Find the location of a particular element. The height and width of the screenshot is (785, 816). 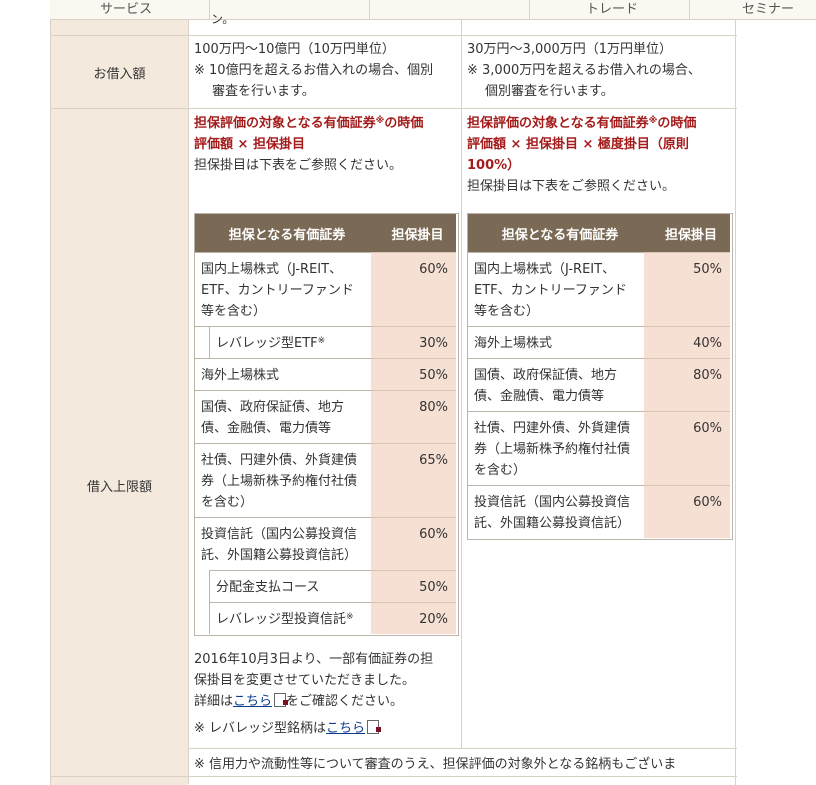

table-row: 海外上場株式 50% is located at coordinates (325, 374).